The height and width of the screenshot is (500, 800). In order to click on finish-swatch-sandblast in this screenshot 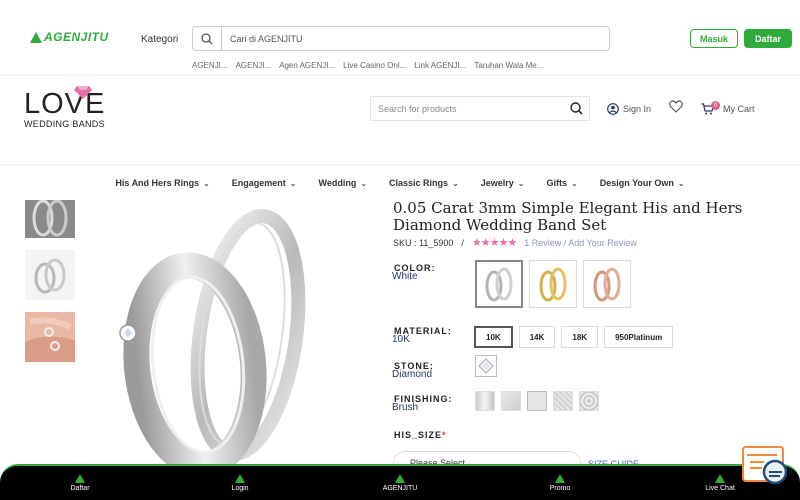, I will do `click(563, 401)`.